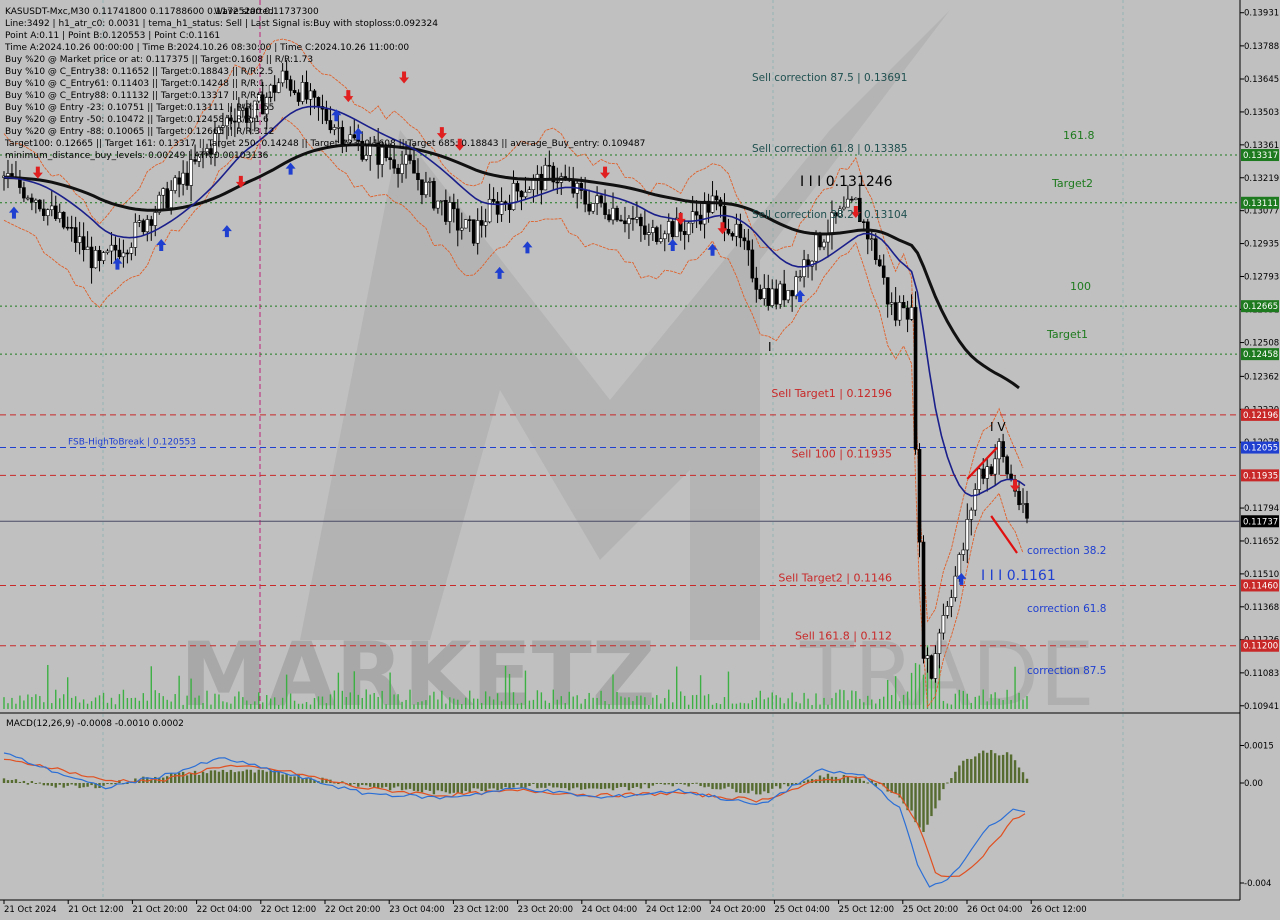 The image size is (1280, 920). I want to click on time-tick-label: 25 Oct 04:00, so click(801, 910).